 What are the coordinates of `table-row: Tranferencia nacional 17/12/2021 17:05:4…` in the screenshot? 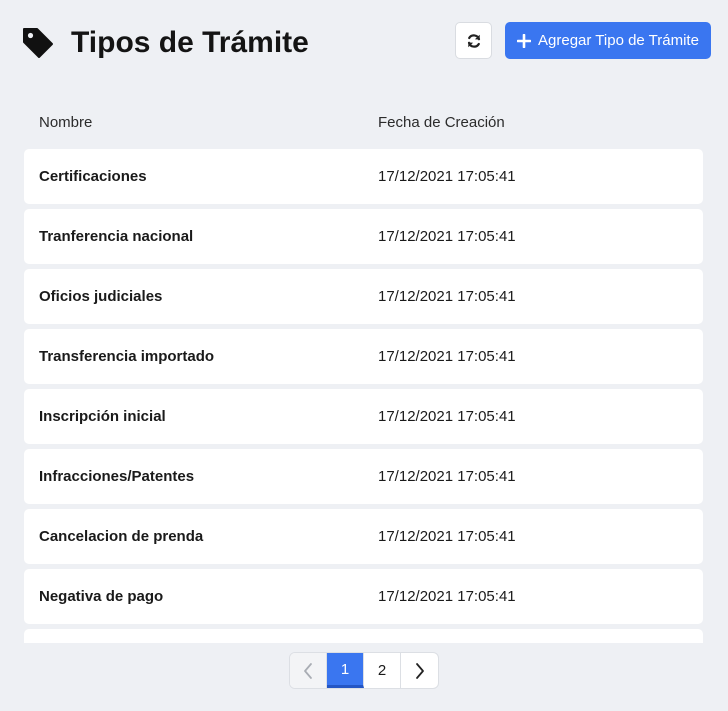 It's located at (363, 236).